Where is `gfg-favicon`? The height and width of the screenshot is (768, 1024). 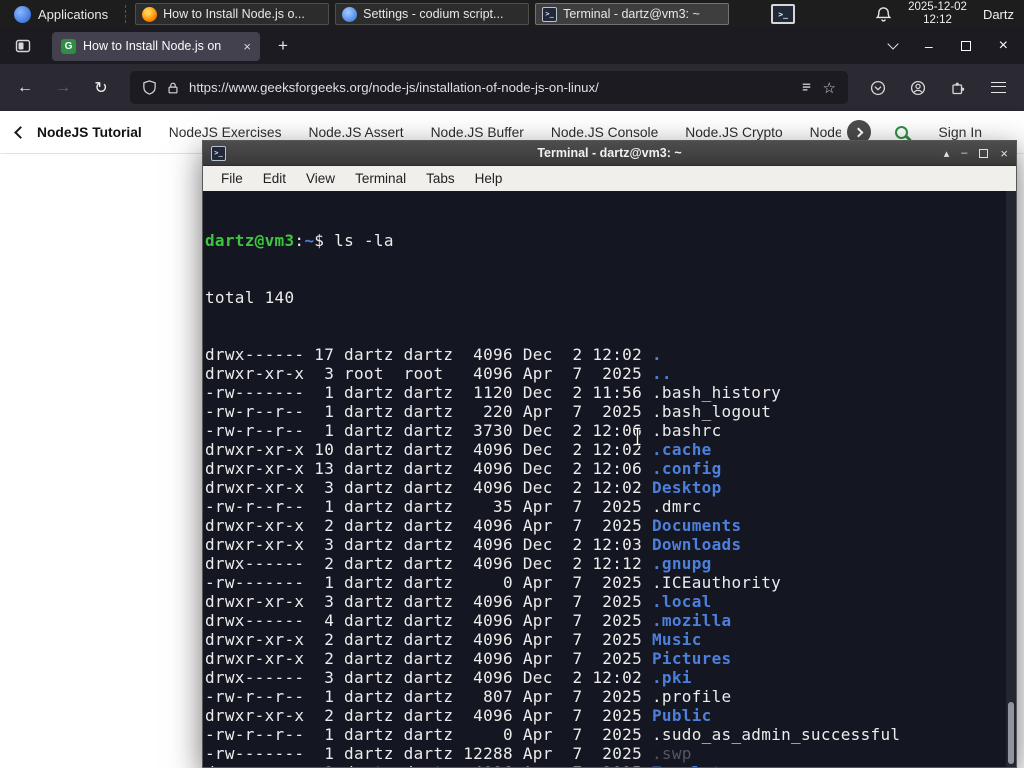 gfg-favicon is located at coordinates (68, 46).